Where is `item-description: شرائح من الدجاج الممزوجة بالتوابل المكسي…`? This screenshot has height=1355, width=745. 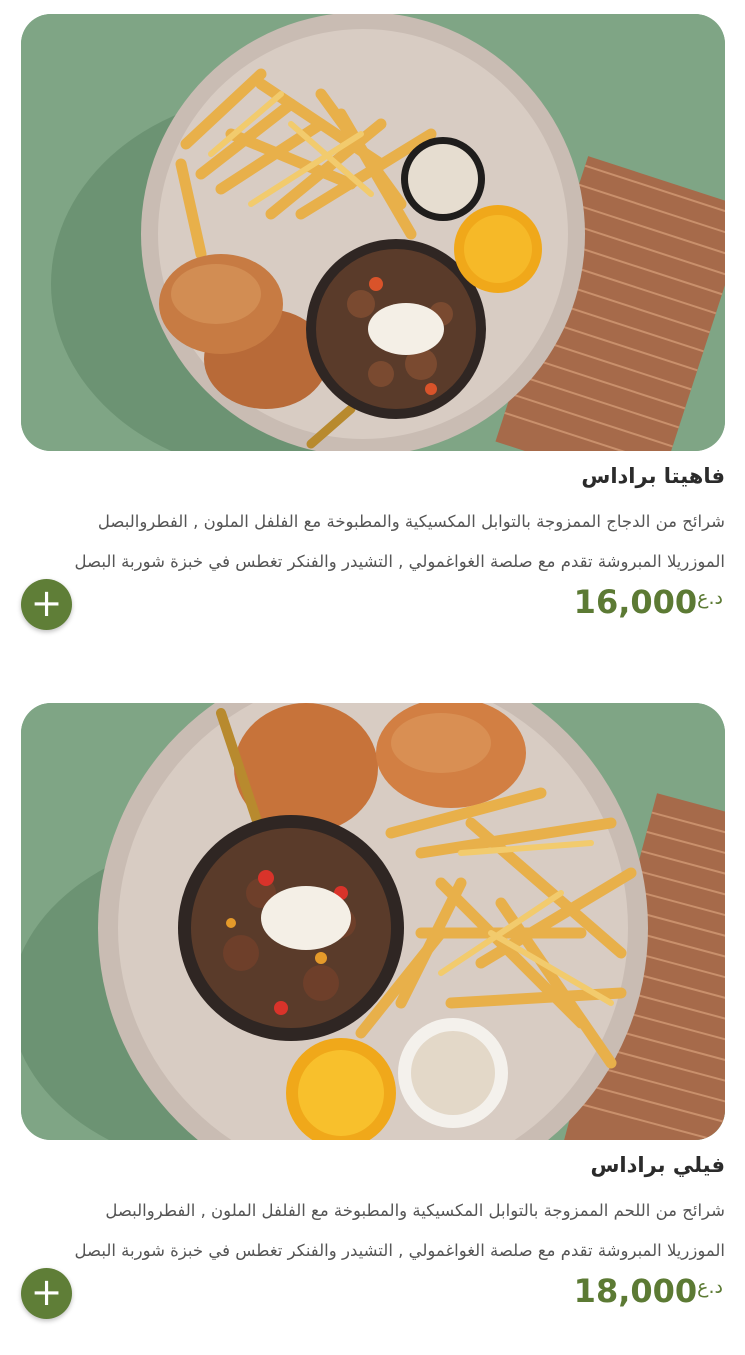
item-description: شرائح من الدجاج الممزوجة بالتوابل المكسي… is located at coordinates (373, 542).